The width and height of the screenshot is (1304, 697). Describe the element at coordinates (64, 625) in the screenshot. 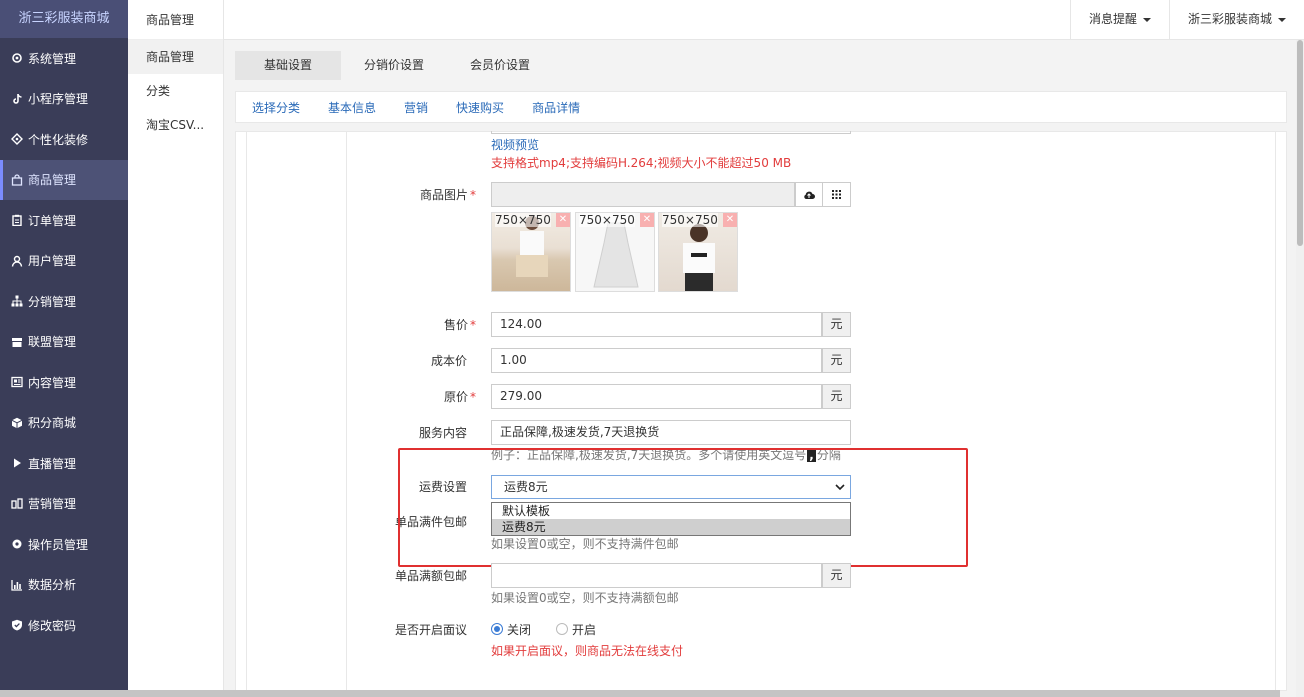

I see `sidebar-item-14: 修改密码` at that location.